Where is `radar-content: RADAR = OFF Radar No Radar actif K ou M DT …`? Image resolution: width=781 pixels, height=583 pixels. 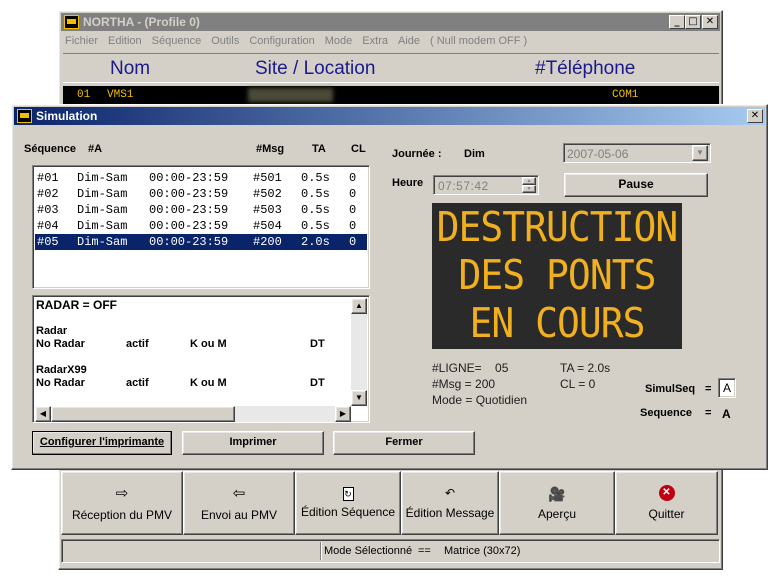 radar-content: RADAR = OFF Radar No Radar actif K ou M DT … is located at coordinates (192, 344).